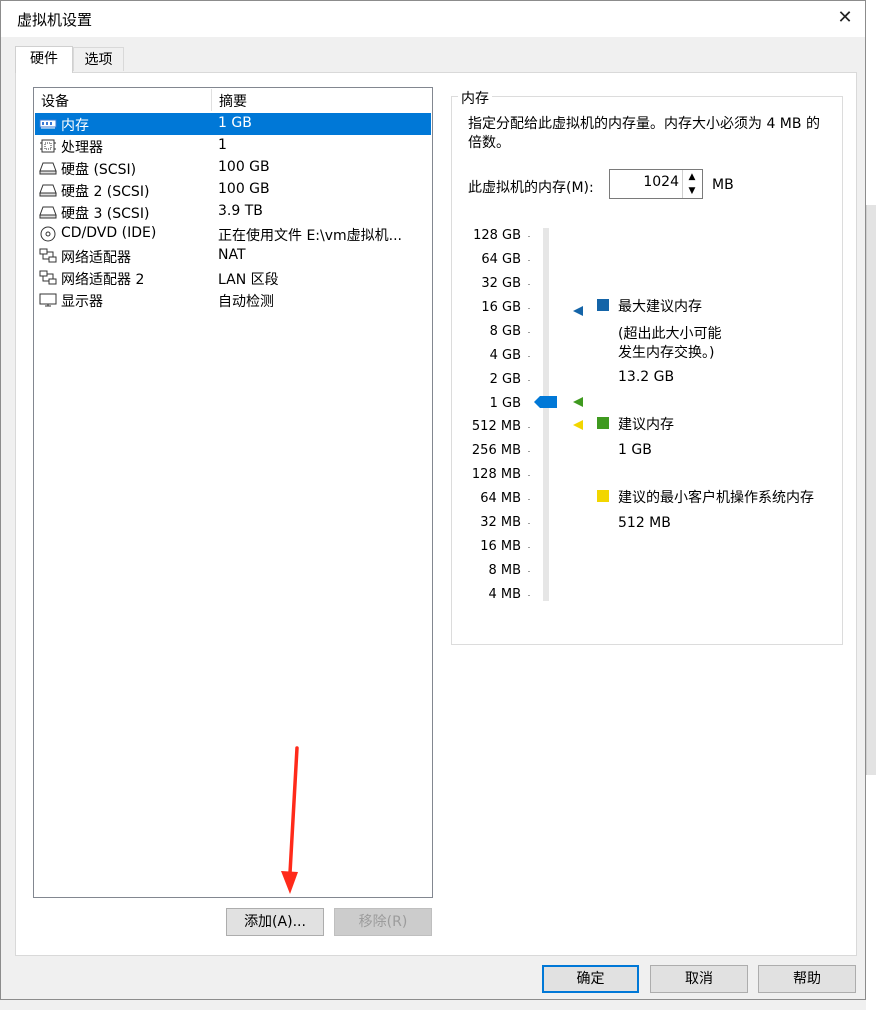 The height and width of the screenshot is (1010, 876). Describe the element at coordinates (692, 177) in the screenshot. I see `spin-up-icon: ▲` at that location.